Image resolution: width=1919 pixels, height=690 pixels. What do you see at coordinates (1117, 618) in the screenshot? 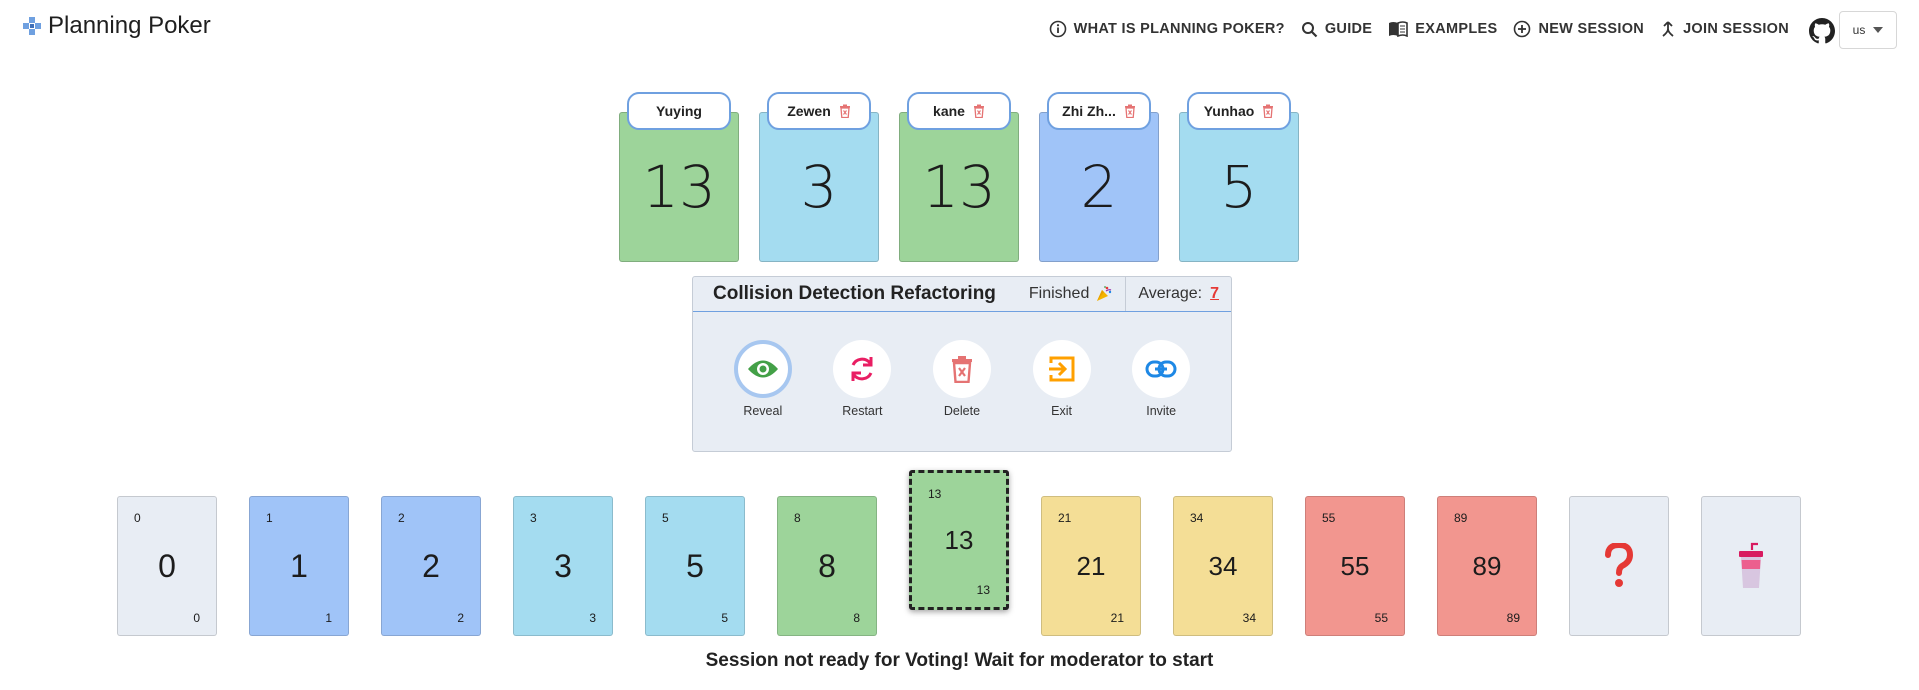
I see `card-corner-value: 21` at bounding box center [1117, 618].